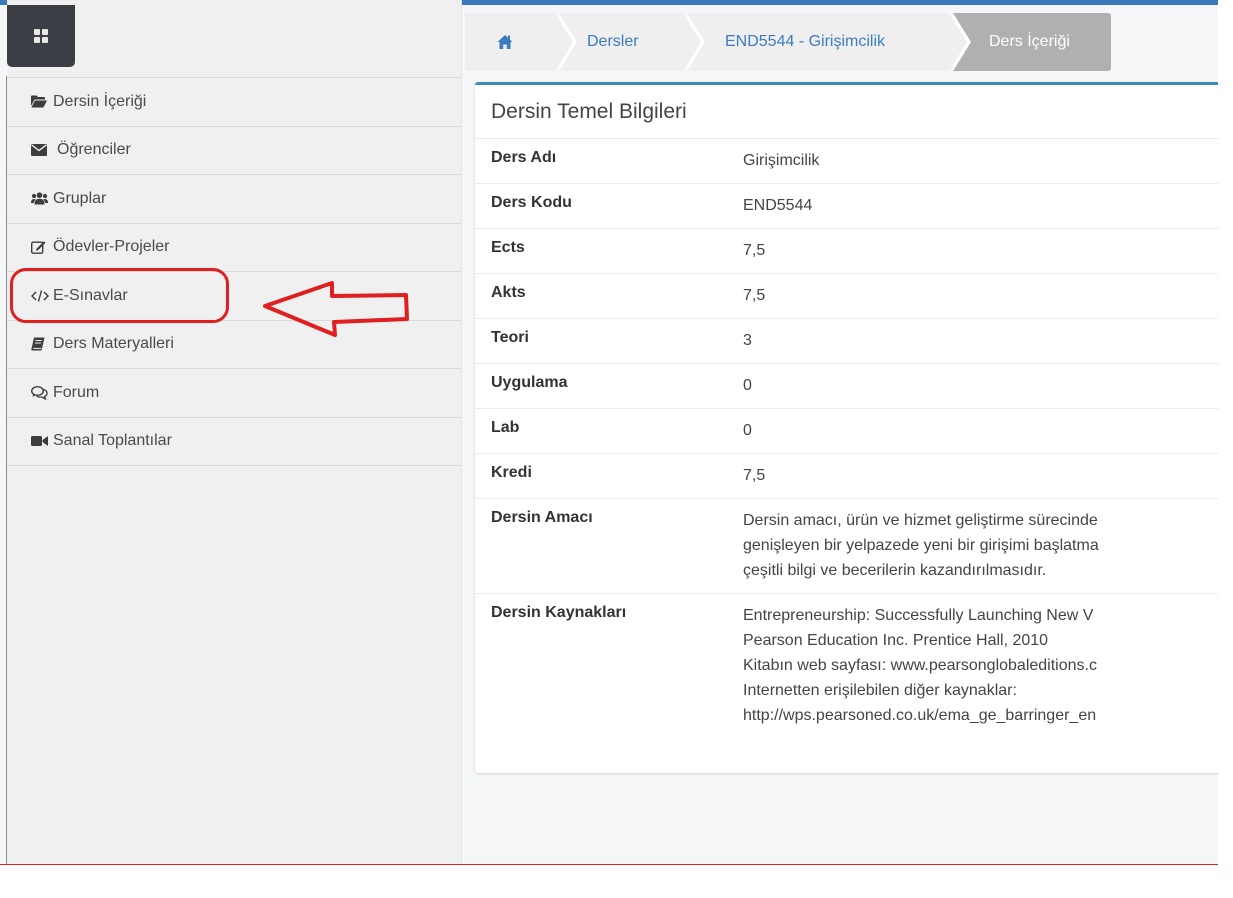 This screenshot has width=1233, height=898. What do you see at coordinates (42, 392) in the screenshot?
I see `comments-icon` at bounding box center [42, 392].